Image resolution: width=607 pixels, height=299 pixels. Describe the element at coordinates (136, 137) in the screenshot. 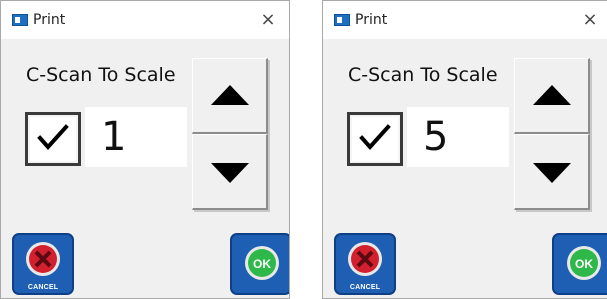

I see `scale-value-display: 1` at that location.